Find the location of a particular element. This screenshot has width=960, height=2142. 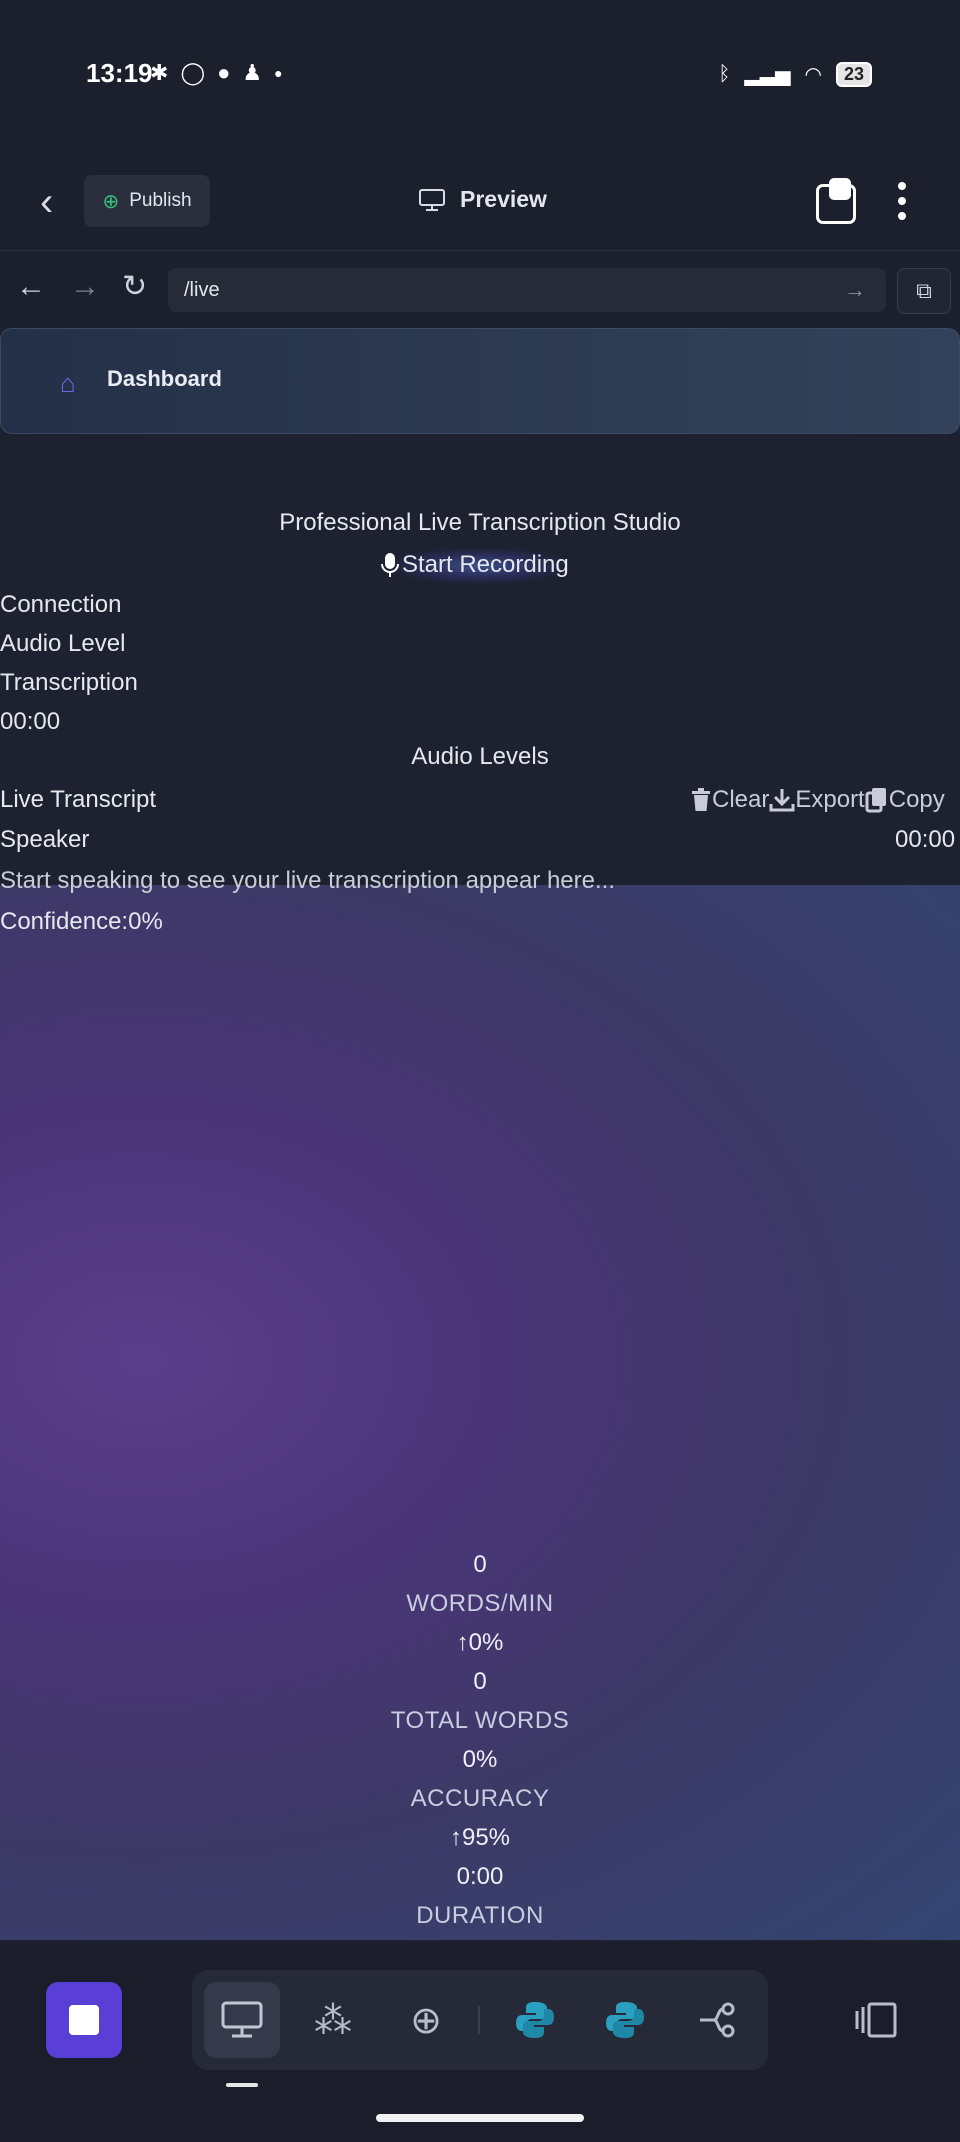

go-arrow-icon: → is located at coordinates (855, 290).